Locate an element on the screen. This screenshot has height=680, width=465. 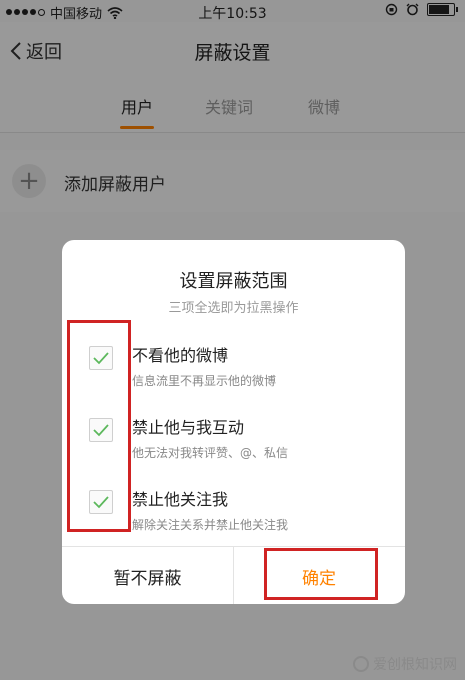
watermark-text: 爱创根知识网 is located at coordinates (415, 665).